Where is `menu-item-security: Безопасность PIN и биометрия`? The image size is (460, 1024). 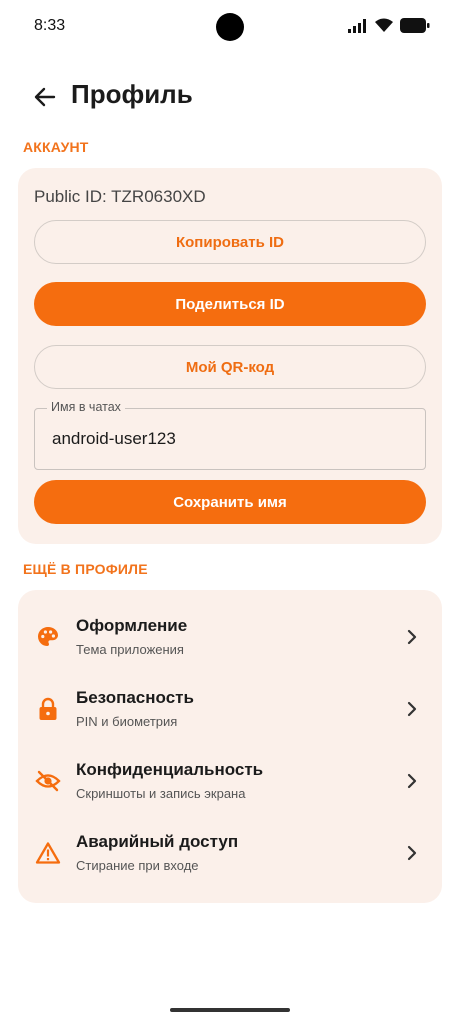
menu-item-security: Безопасность PIN и биометрия is located at coordinates (230, 710).